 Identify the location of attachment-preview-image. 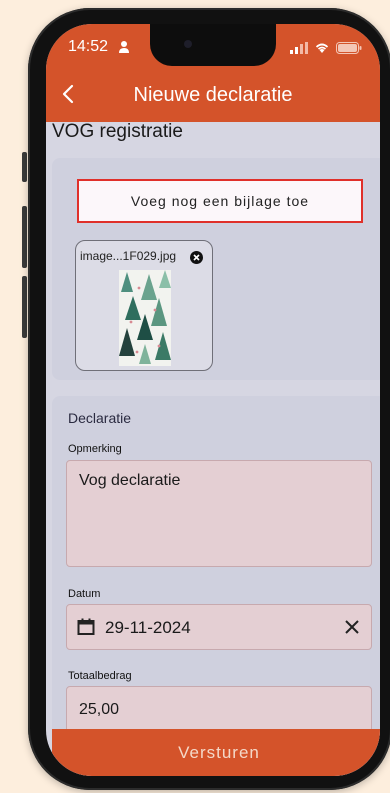
(145, 318).